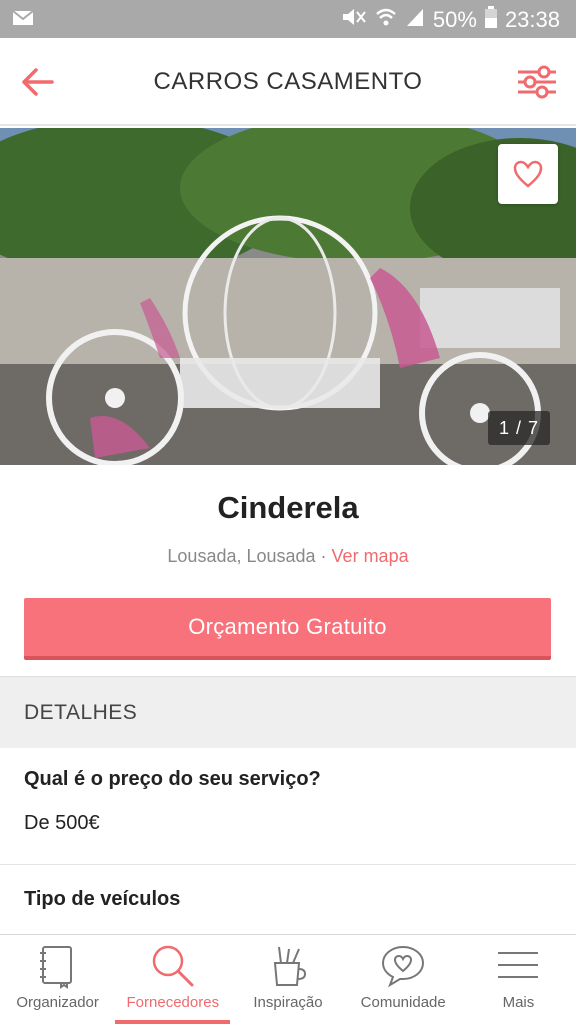 Image resolution: width=576 pixels, height=1024 pixels. What do you see at coordinates (102, 899) in the screenshot?
I see `vehicle-type-question: Tipo de veículos` at bounding box center [102, 899].